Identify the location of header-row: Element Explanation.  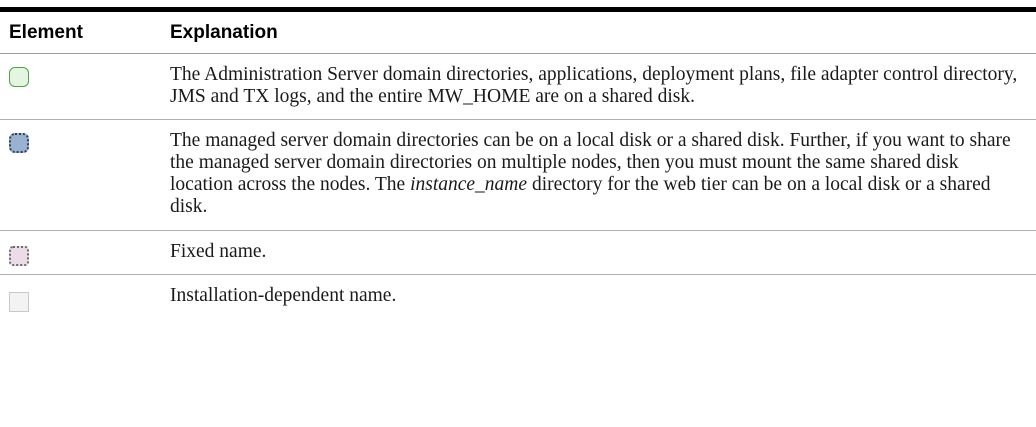
(518, 30).